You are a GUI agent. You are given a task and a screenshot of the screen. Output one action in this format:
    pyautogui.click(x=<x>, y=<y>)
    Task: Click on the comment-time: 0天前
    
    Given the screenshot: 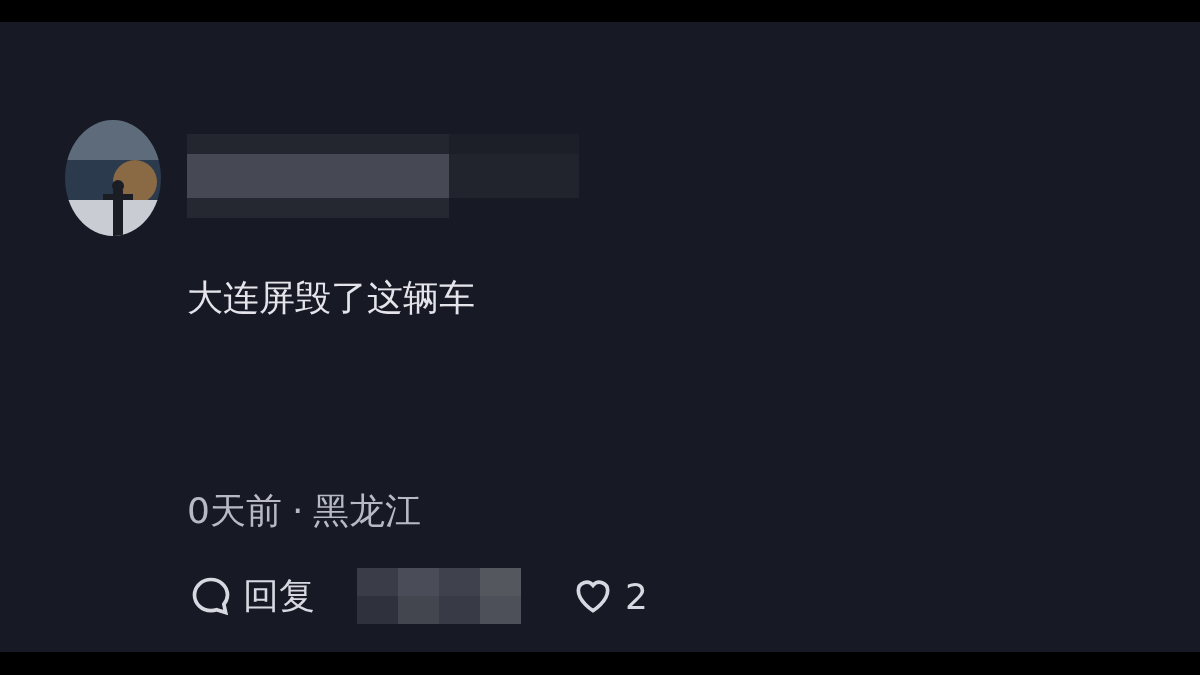 What is the action you would take?
    pyautogui.click(x=234, y=511)
    